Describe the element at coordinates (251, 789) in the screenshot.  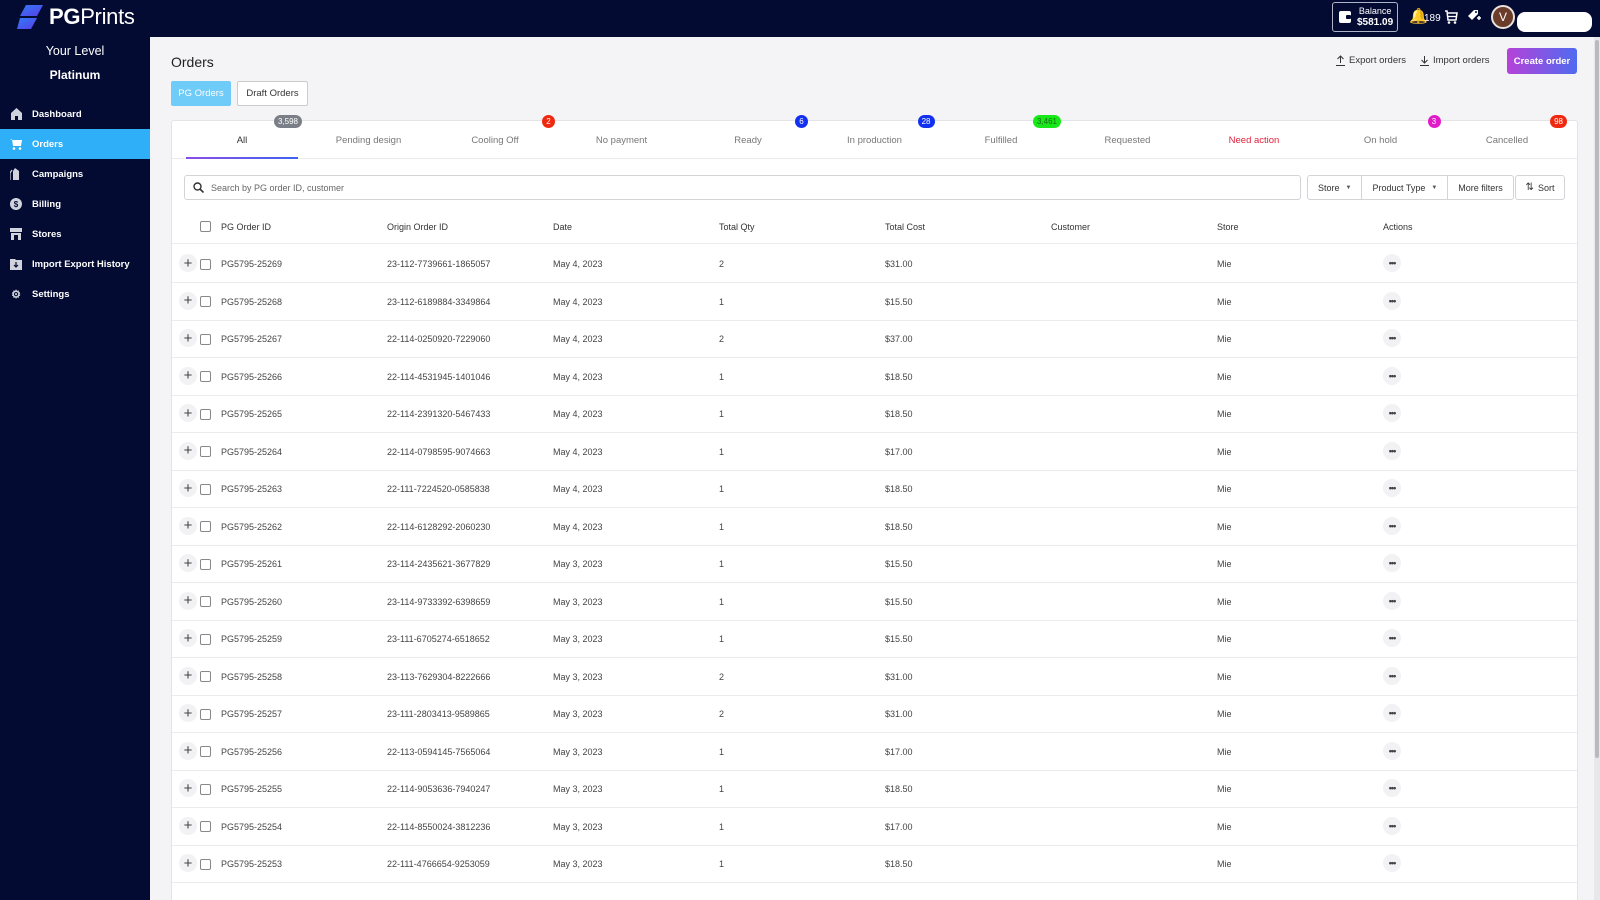
I see `pg-order-id-cell: PG5795-25255` at that location.